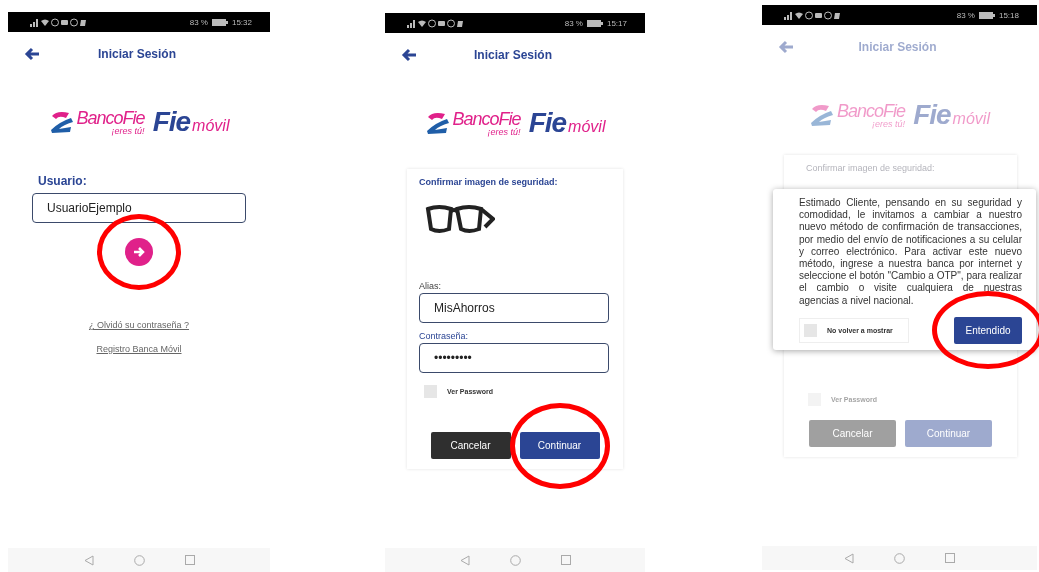 The image size is (1039, 572). I want to click on field-label: Contraseña:, so click(444, 336).